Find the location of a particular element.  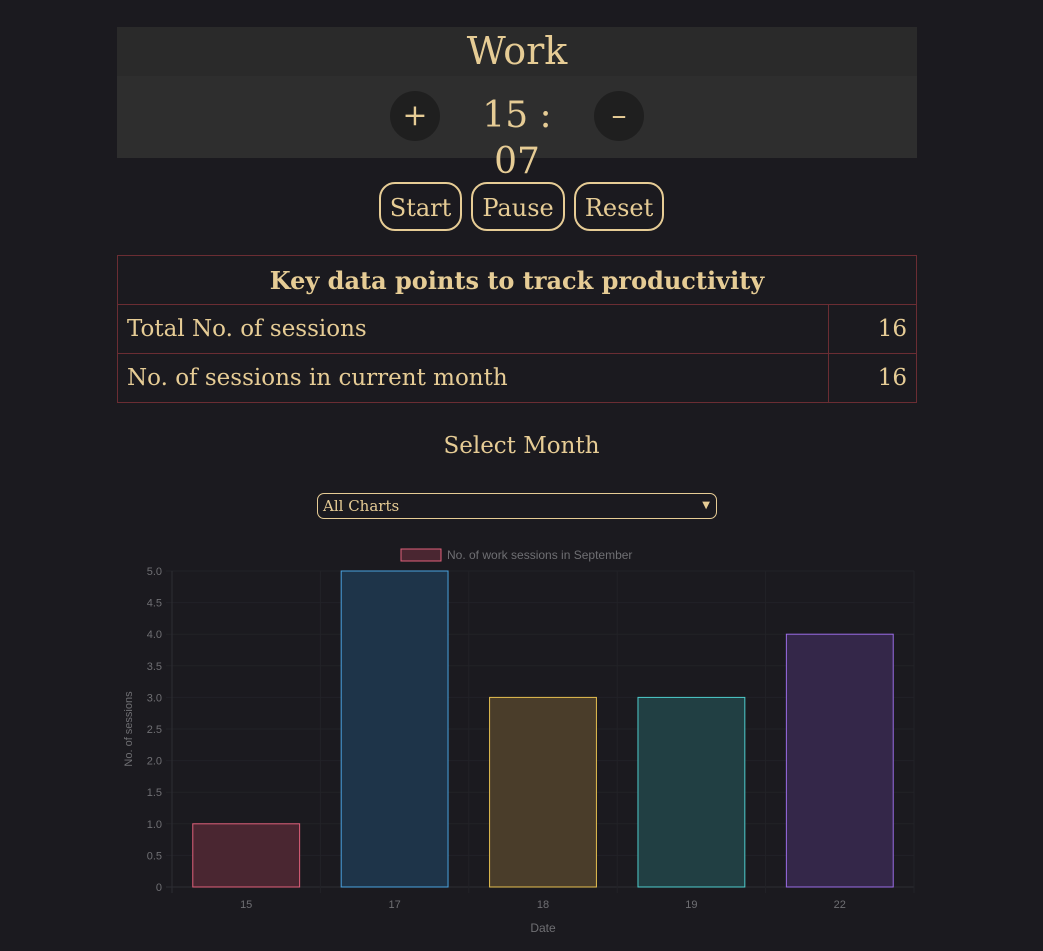

select-month-heading: Select Month is located at coordinates (521, 446).